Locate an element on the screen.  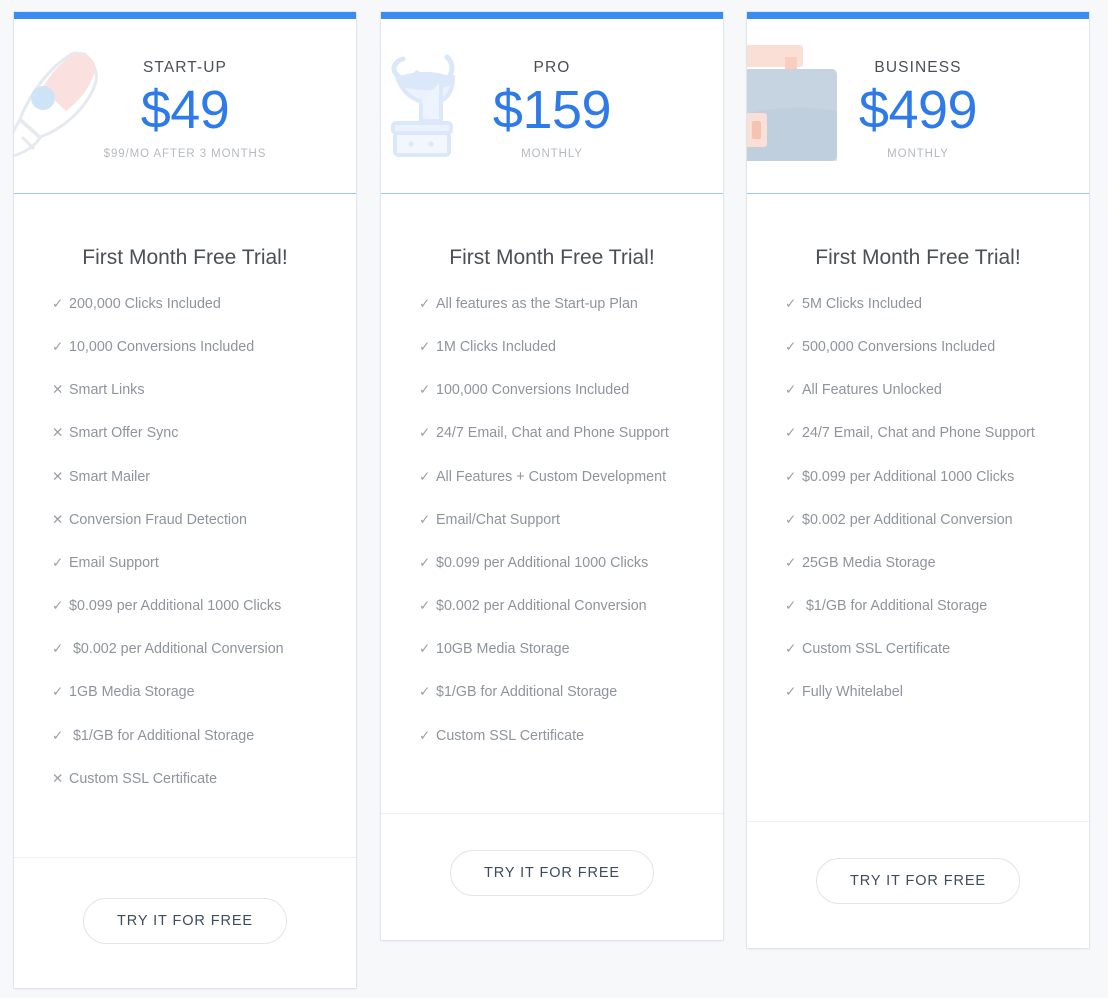
feature-label: 1M Clicks Included is located at coordinates (496, 347).